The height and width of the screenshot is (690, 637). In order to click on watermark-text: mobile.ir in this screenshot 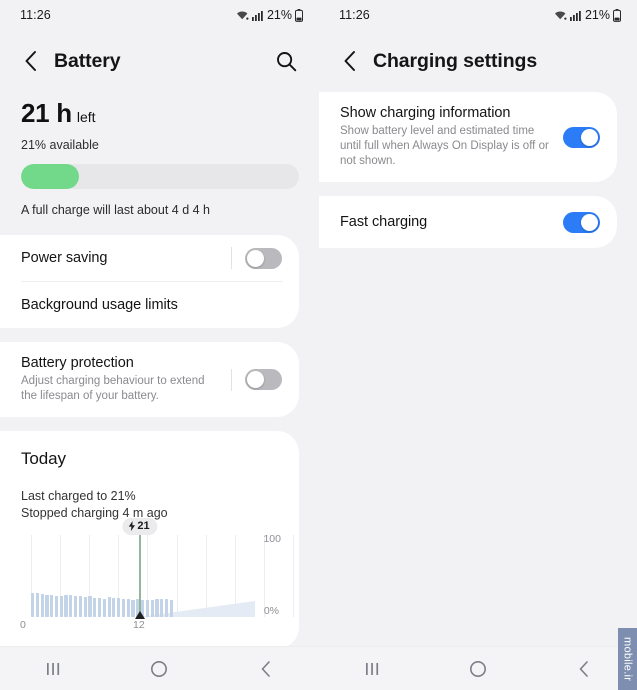, I will do `click(627, 659)`.